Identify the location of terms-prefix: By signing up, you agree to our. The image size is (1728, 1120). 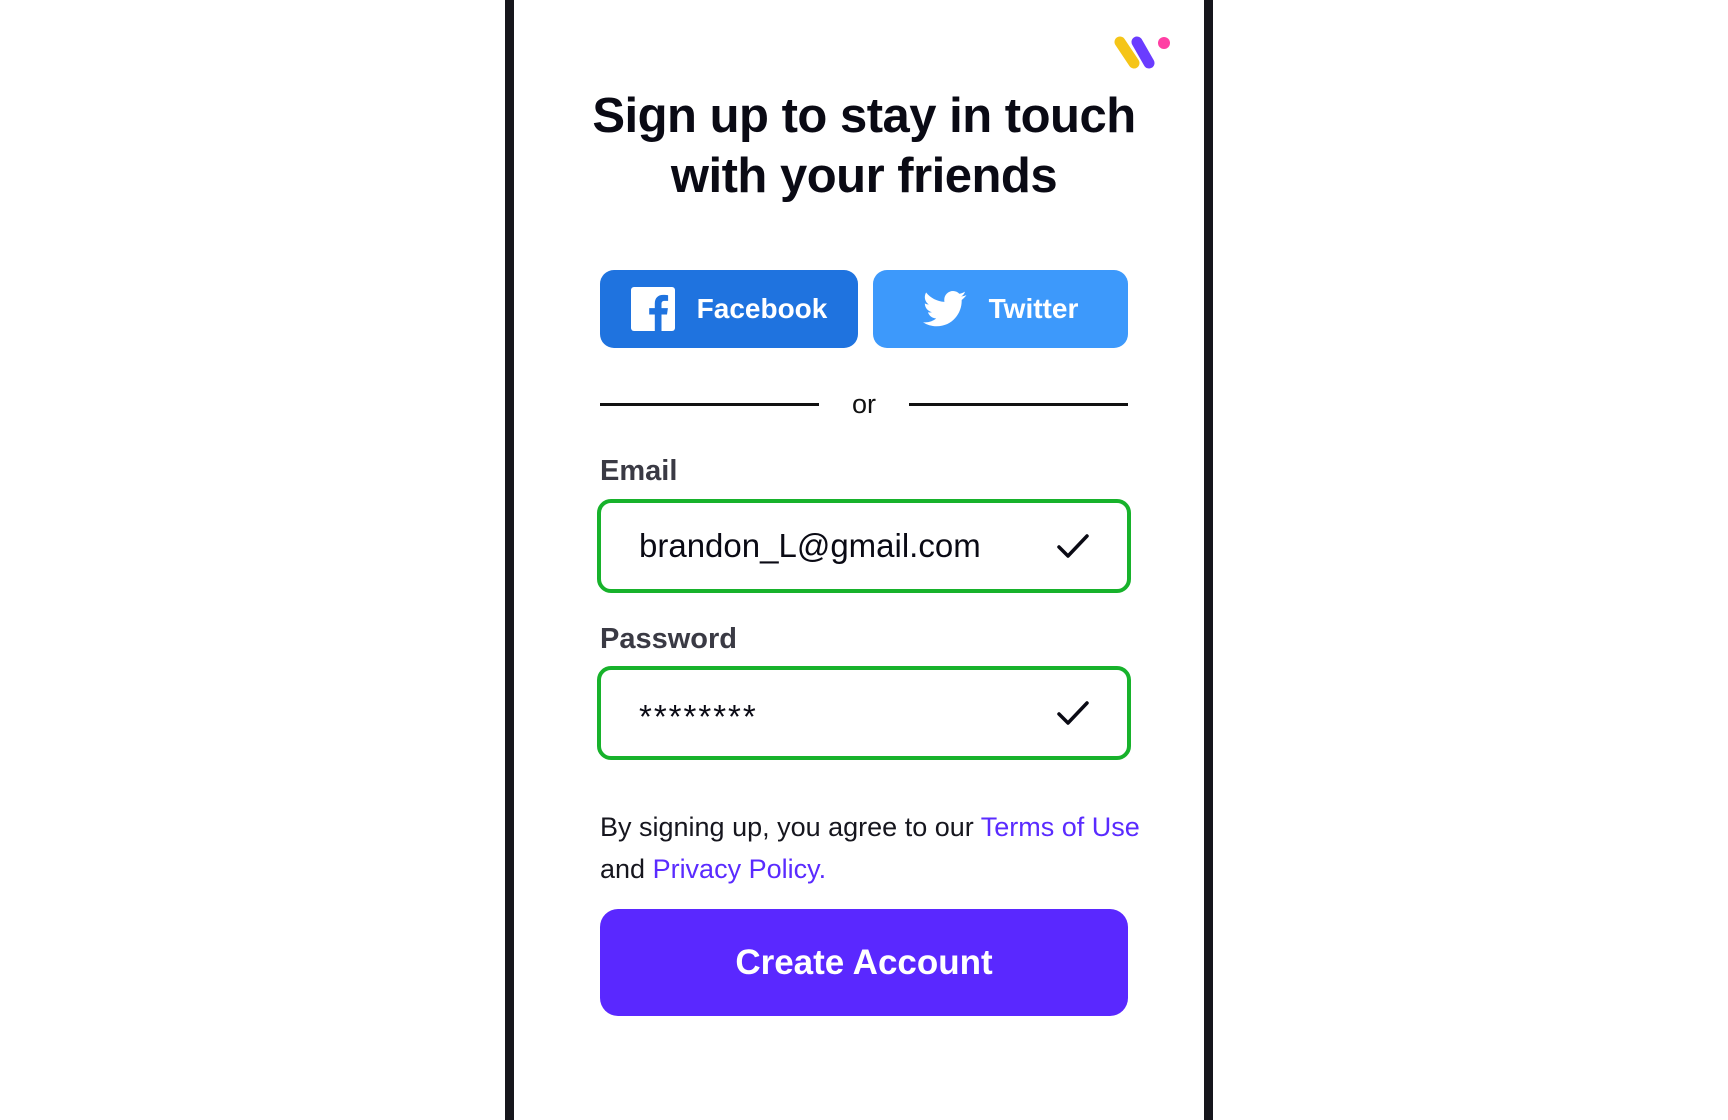
(790, 827).